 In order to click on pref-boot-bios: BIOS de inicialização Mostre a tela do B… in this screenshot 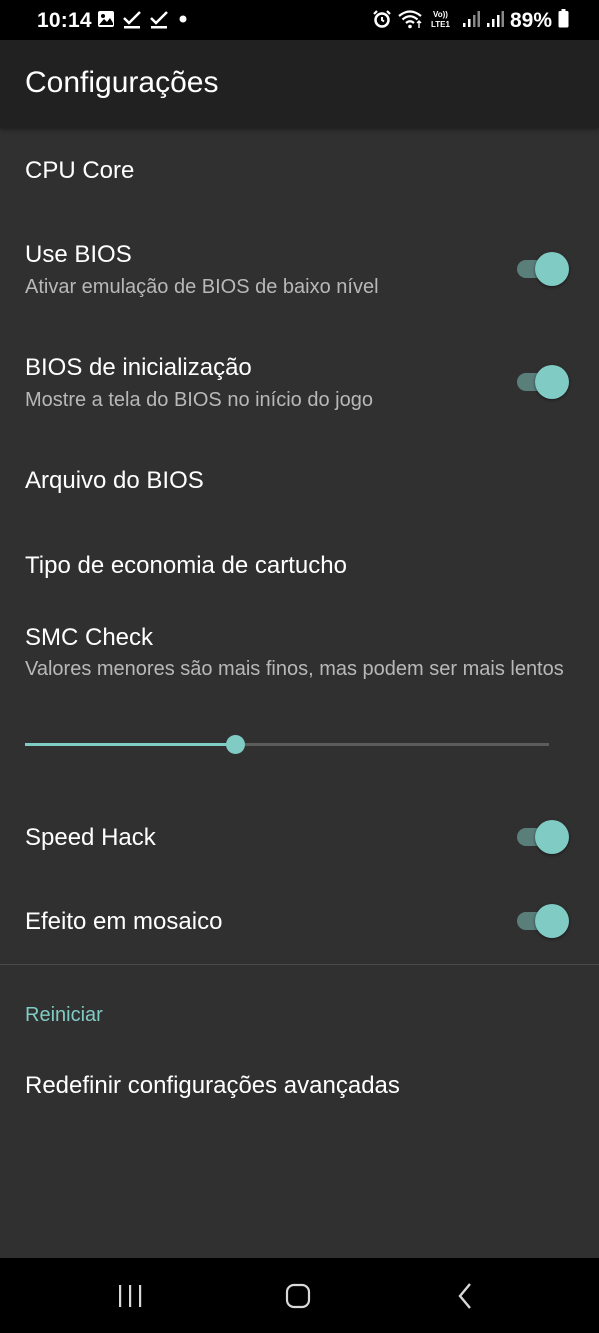, I will do `click(299, 382)`.